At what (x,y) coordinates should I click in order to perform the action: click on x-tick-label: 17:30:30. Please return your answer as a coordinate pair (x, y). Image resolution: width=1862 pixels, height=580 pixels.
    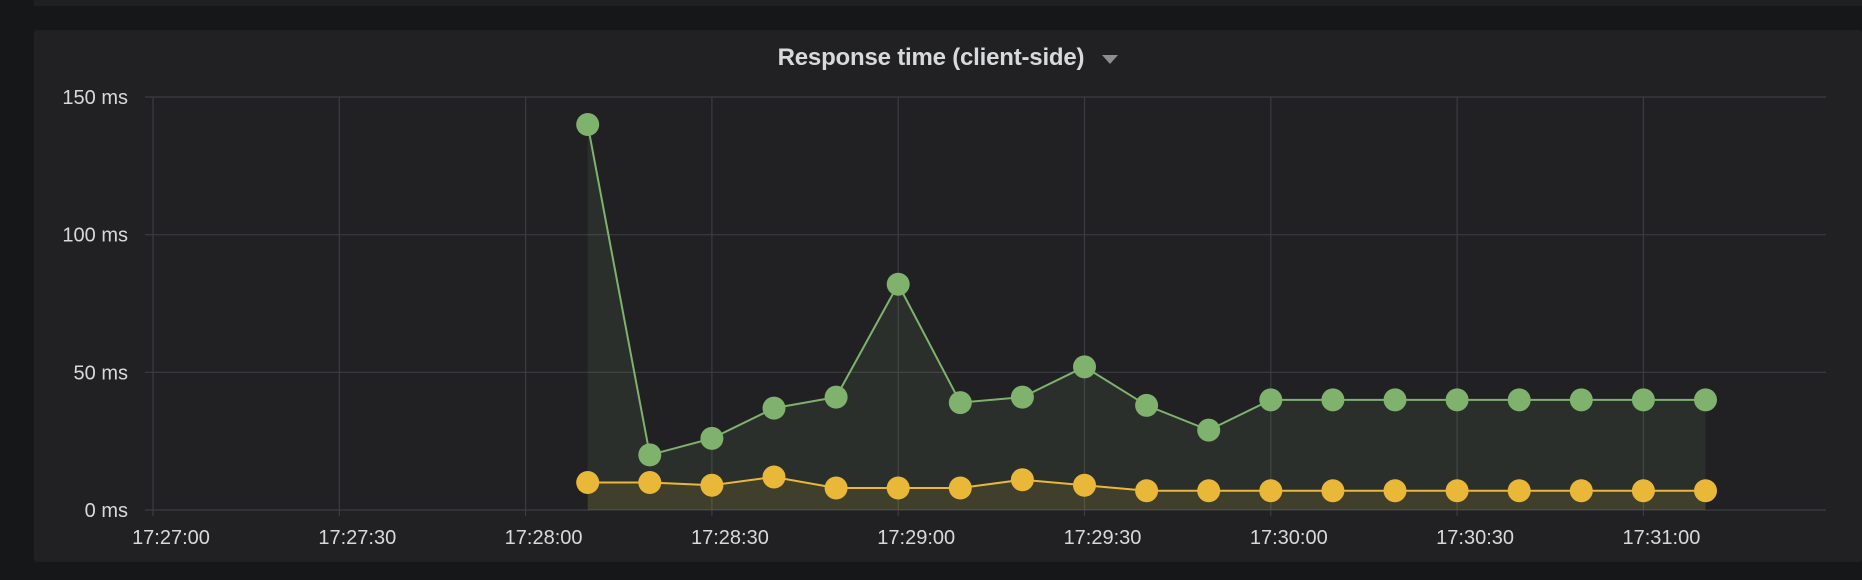
    Looking at the image, I should click on (1475, 538).